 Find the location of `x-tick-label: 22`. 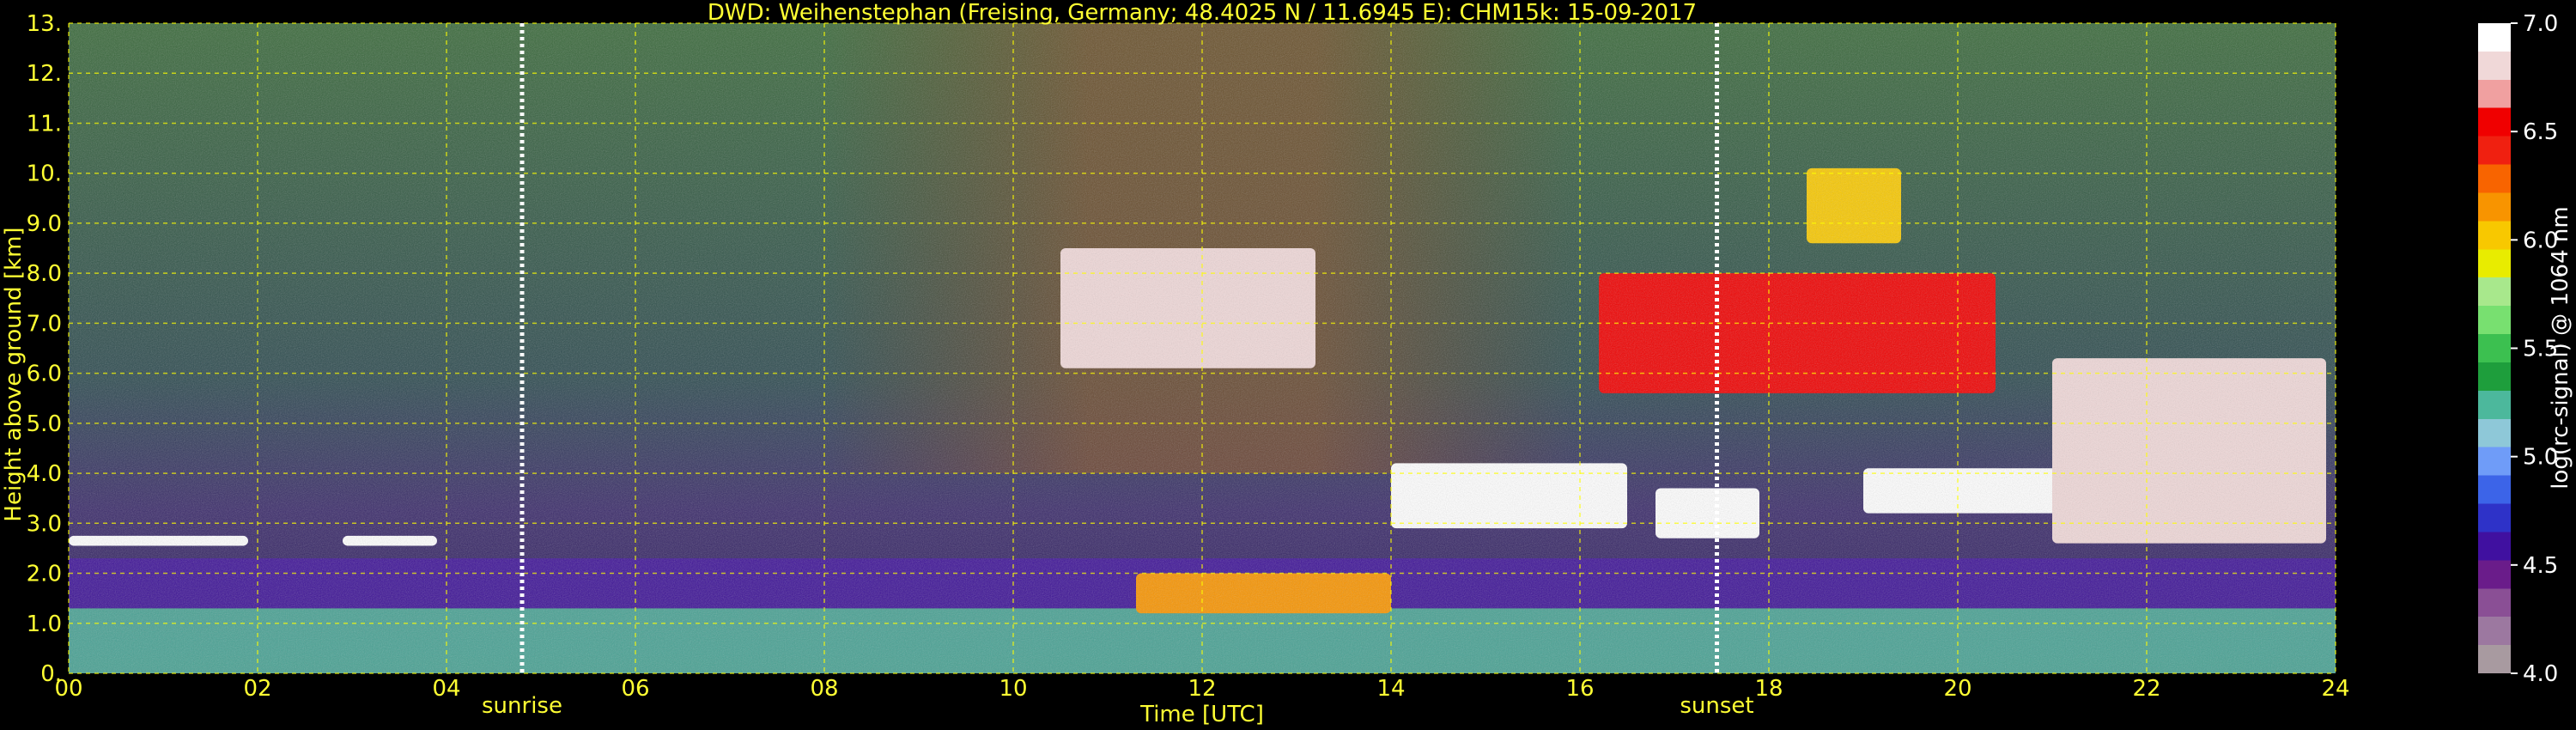

x-tick-label: 22 is located at coordinates (2146, 689).